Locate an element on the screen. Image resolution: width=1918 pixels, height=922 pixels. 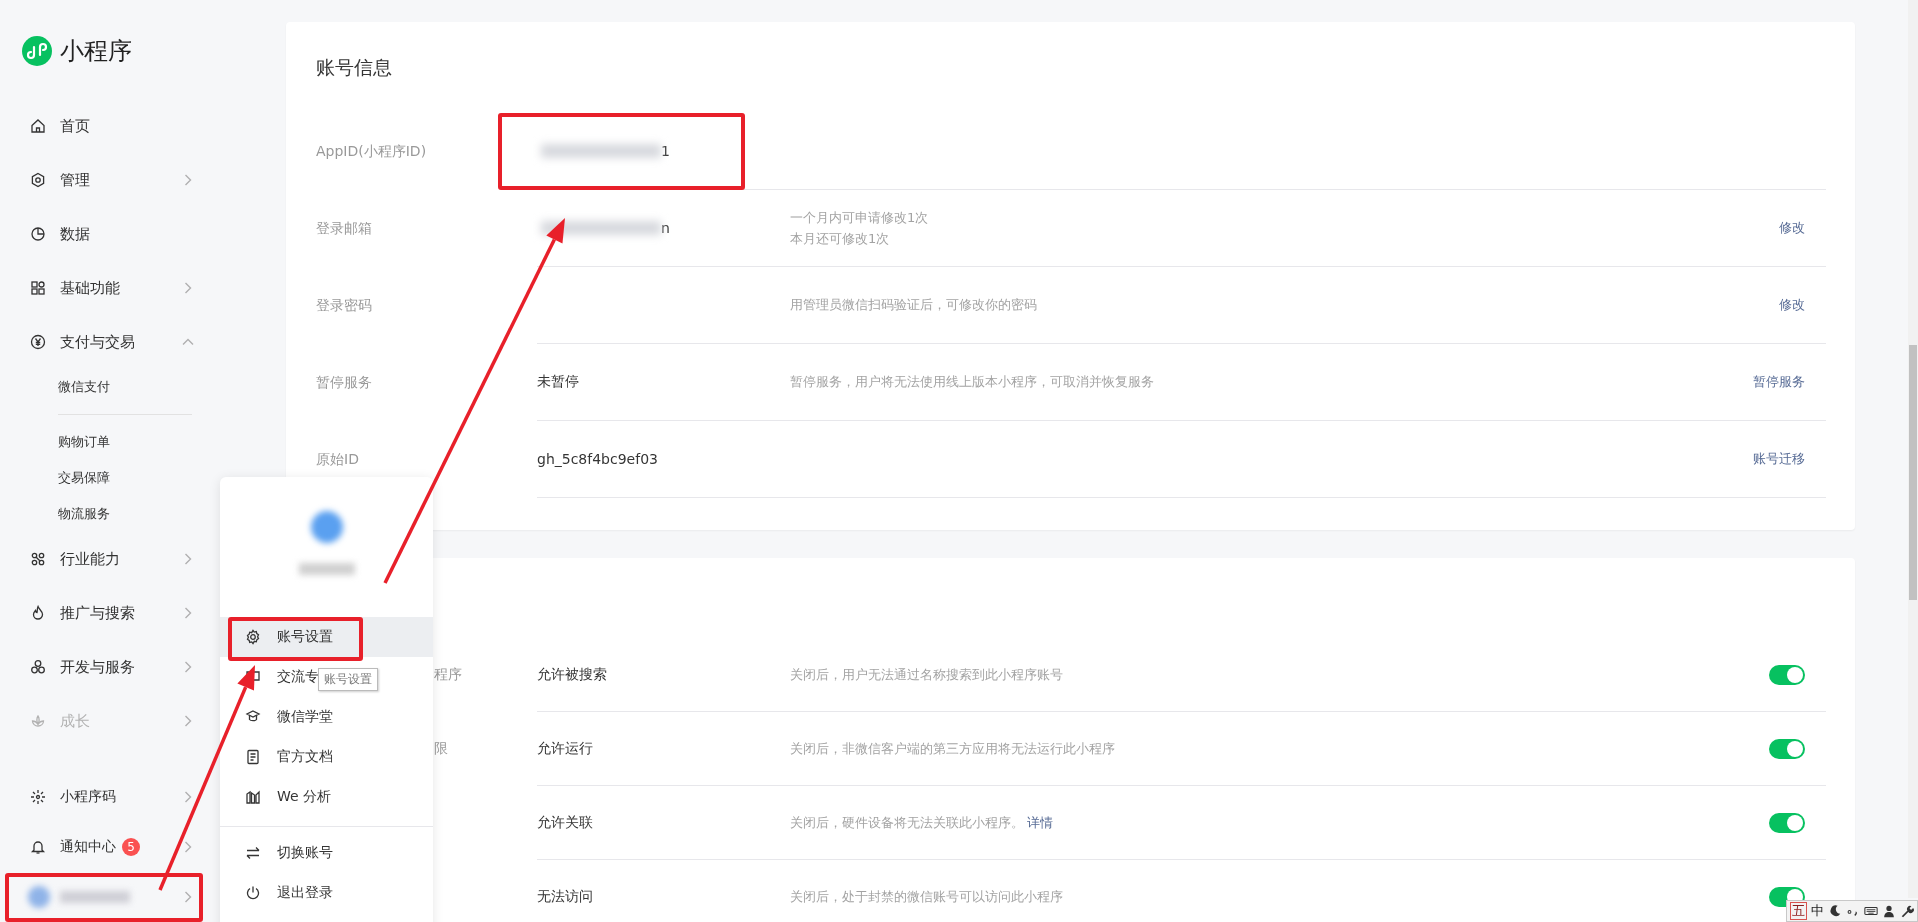
setting-label: 限 is located at coordinates (441, 749).